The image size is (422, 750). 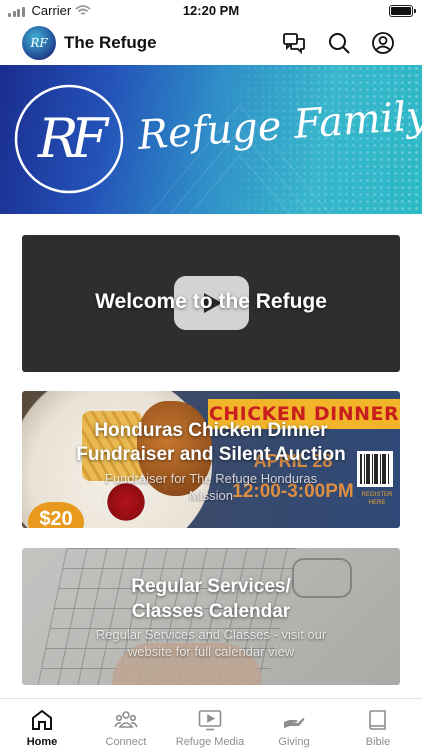 I want to click on tab-home: Home, so click(x=42, y=724).